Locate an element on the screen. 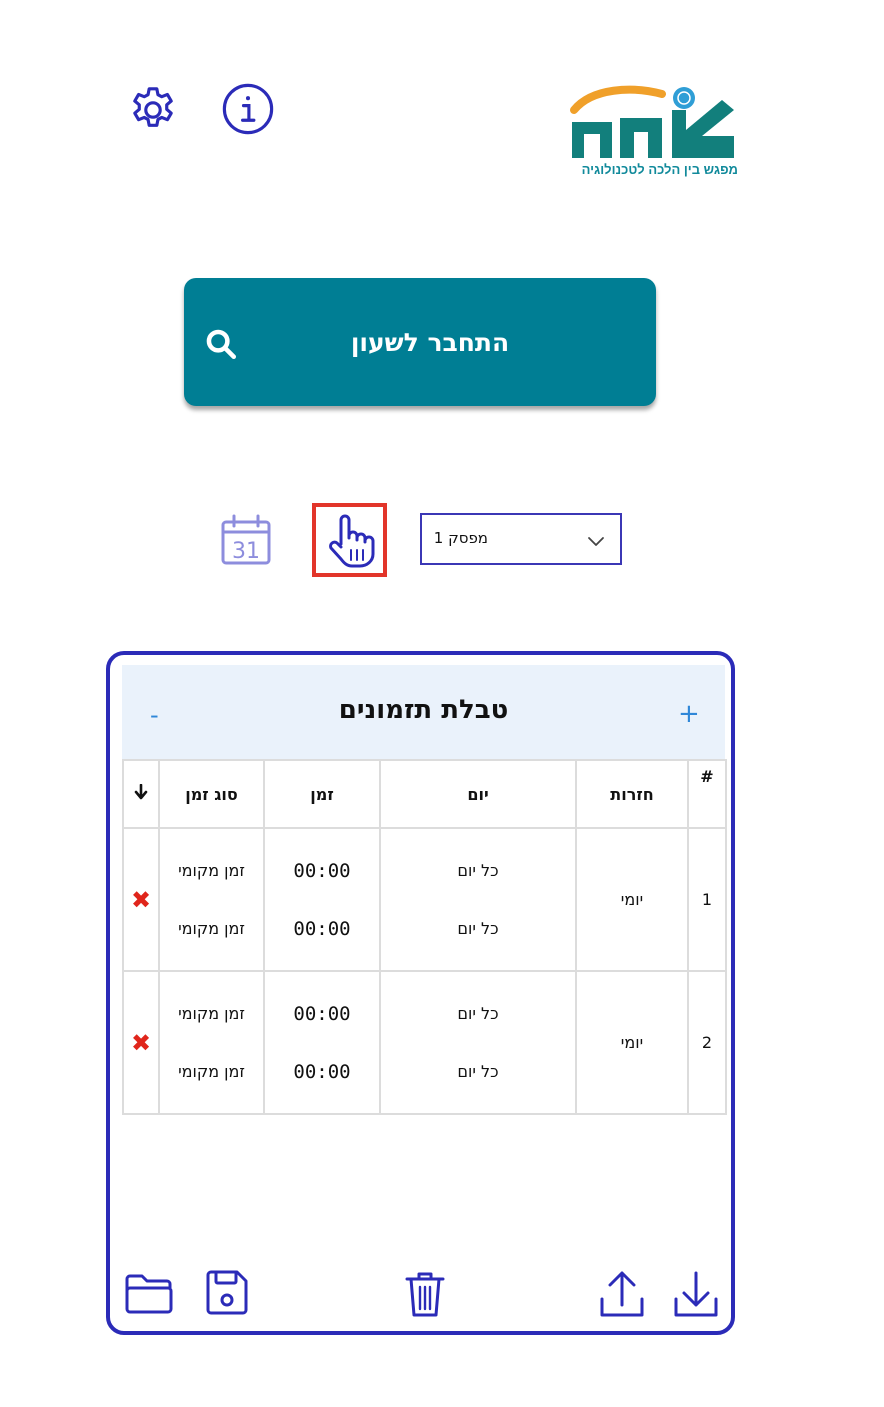 The height and width of the screenshot is (1407, 884). arrow-down-icon is located at coordinates (141, 792).